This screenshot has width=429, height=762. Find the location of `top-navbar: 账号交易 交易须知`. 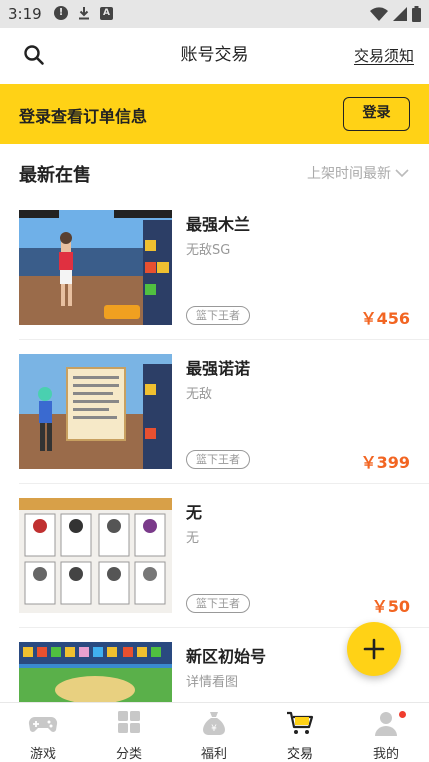

top-navbar: 账号交易 交易须知 is located at coordinates (214, 56).